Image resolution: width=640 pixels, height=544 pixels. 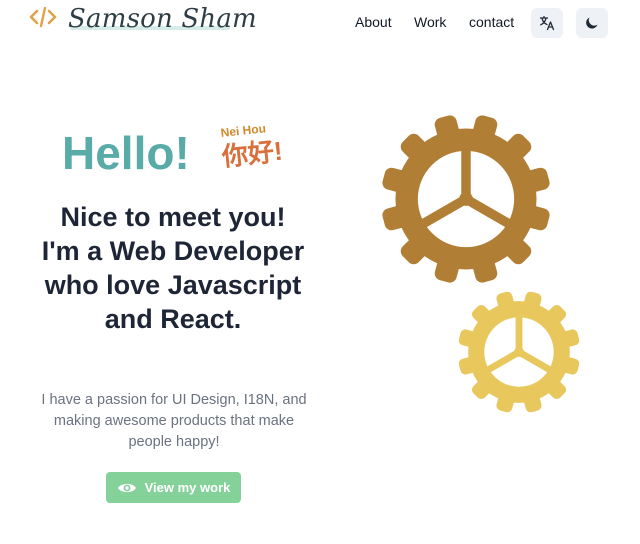 What do you see at coordinates (173, 217) in the screenshot?
I see `headline-line: Nice to meet you!` at bounding box center [173, 217].